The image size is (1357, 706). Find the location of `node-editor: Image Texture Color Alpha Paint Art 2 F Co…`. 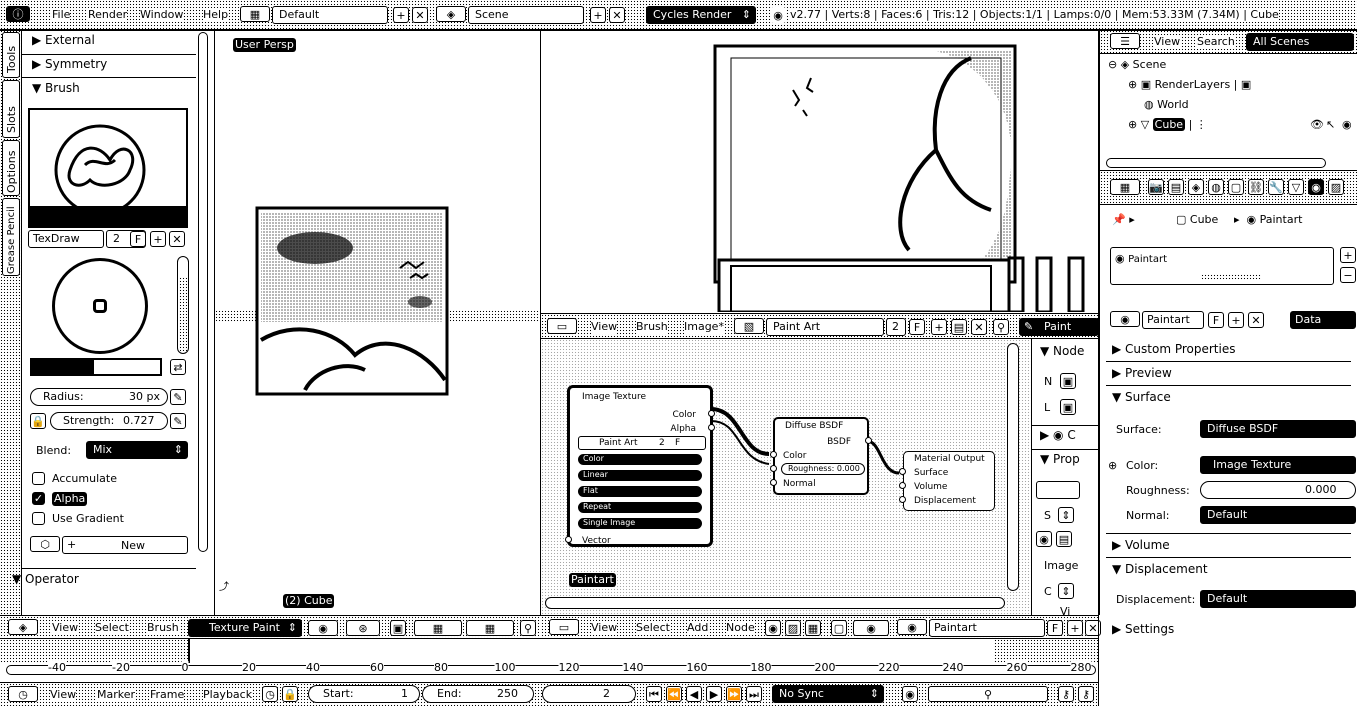

node-editor: Image Texture Color Alpha Paint Art 2 F Co… is located at coordinates (786, 477).